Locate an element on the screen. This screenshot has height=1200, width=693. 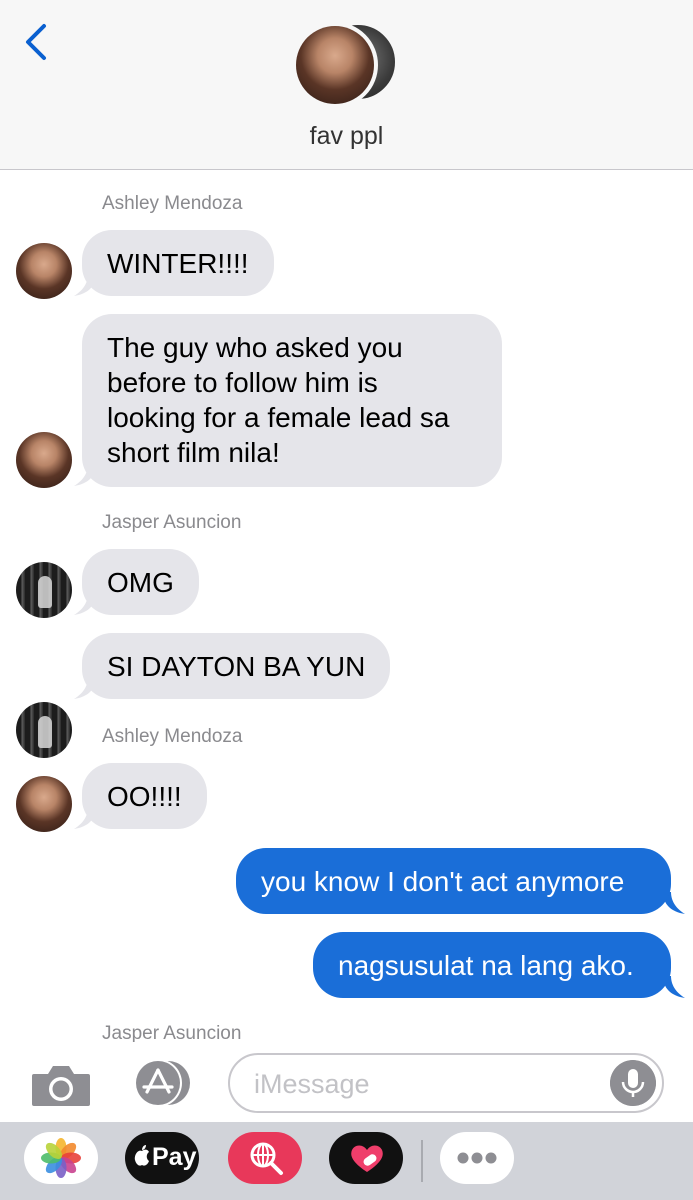
message-text: SI DAYTON BA YUN is located at coordinates (236, 666).